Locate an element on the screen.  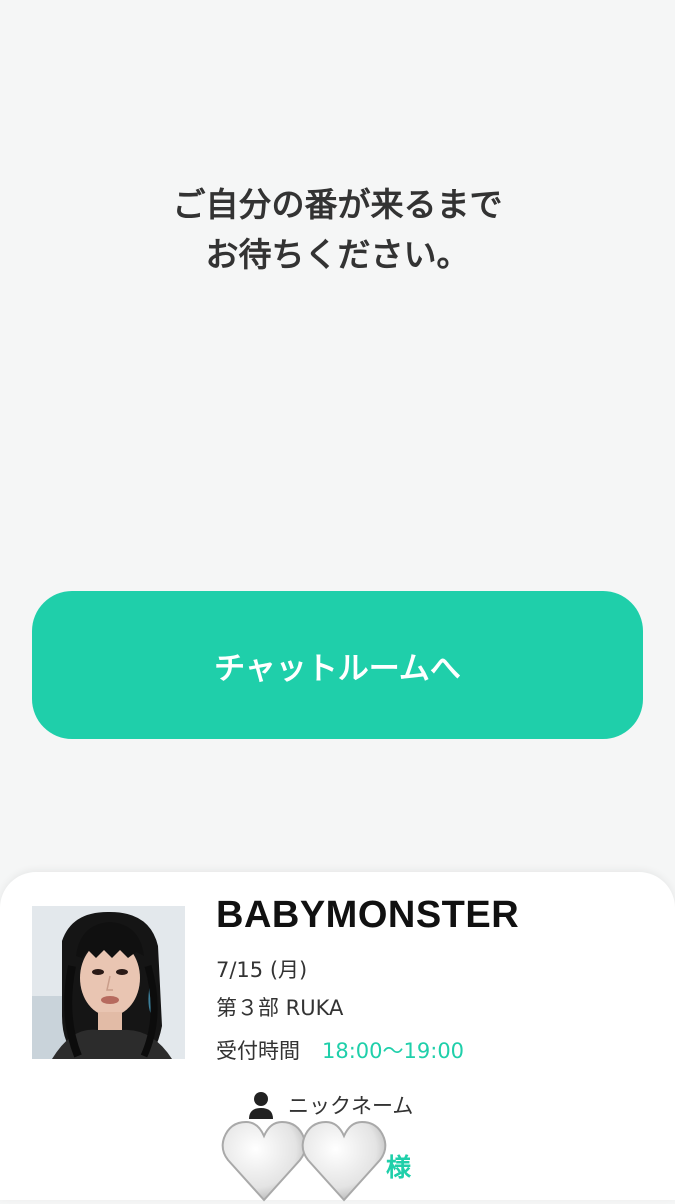
artist-photo is located at coordinates (108, 982).